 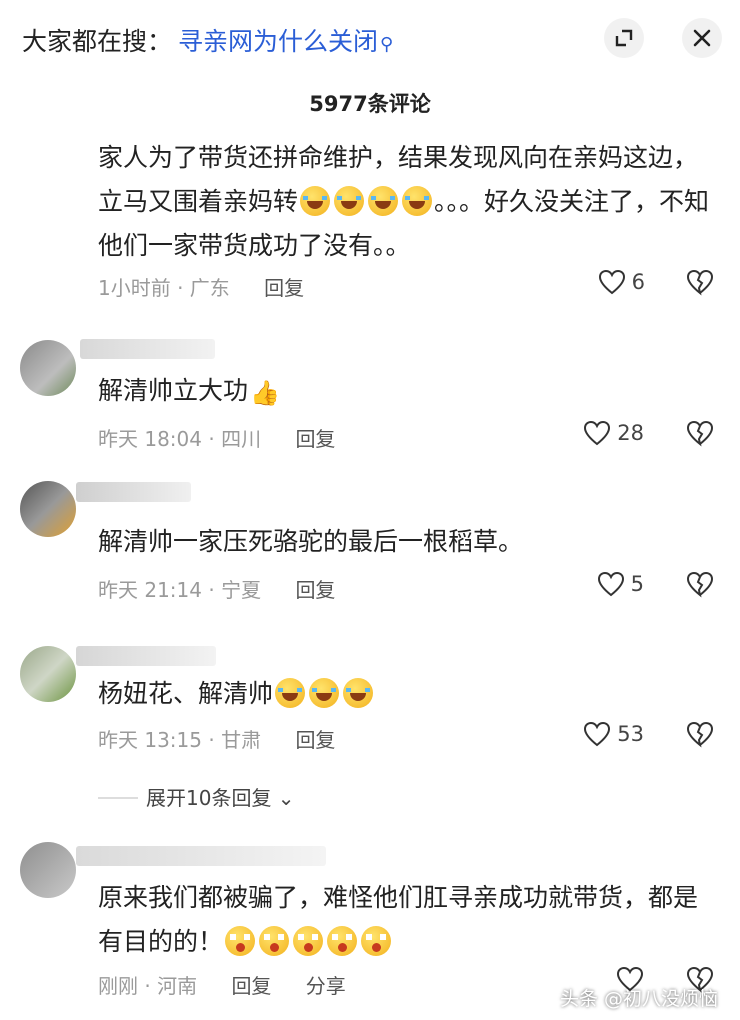 I want to click on thumbs-up-icon: 👍, so click(x=265, y=393).